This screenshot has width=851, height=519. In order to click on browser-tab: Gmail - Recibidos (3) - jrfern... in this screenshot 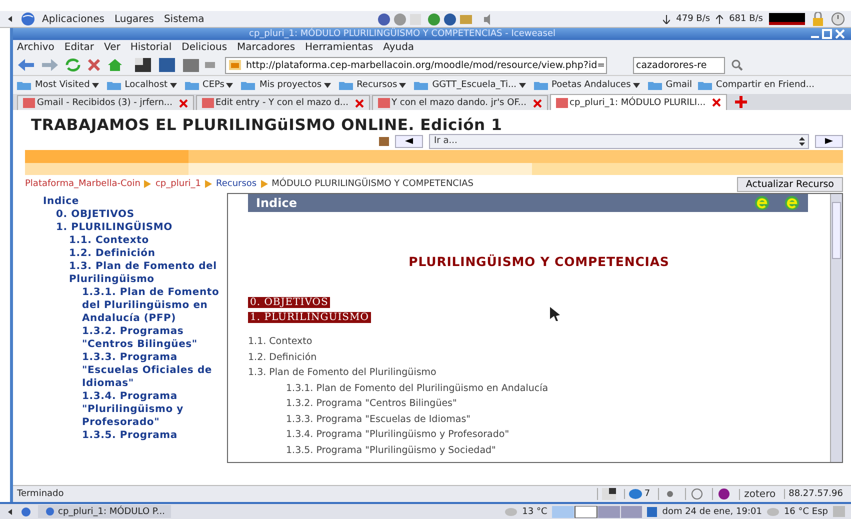, I will do `click(105, 102)`.